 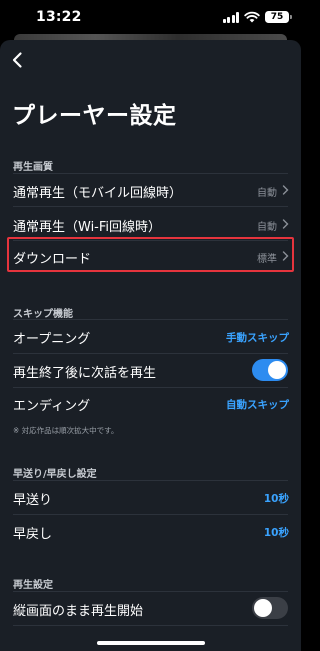 I want to click on section-header-playback: 再生設定, so click(x=33, y=585).